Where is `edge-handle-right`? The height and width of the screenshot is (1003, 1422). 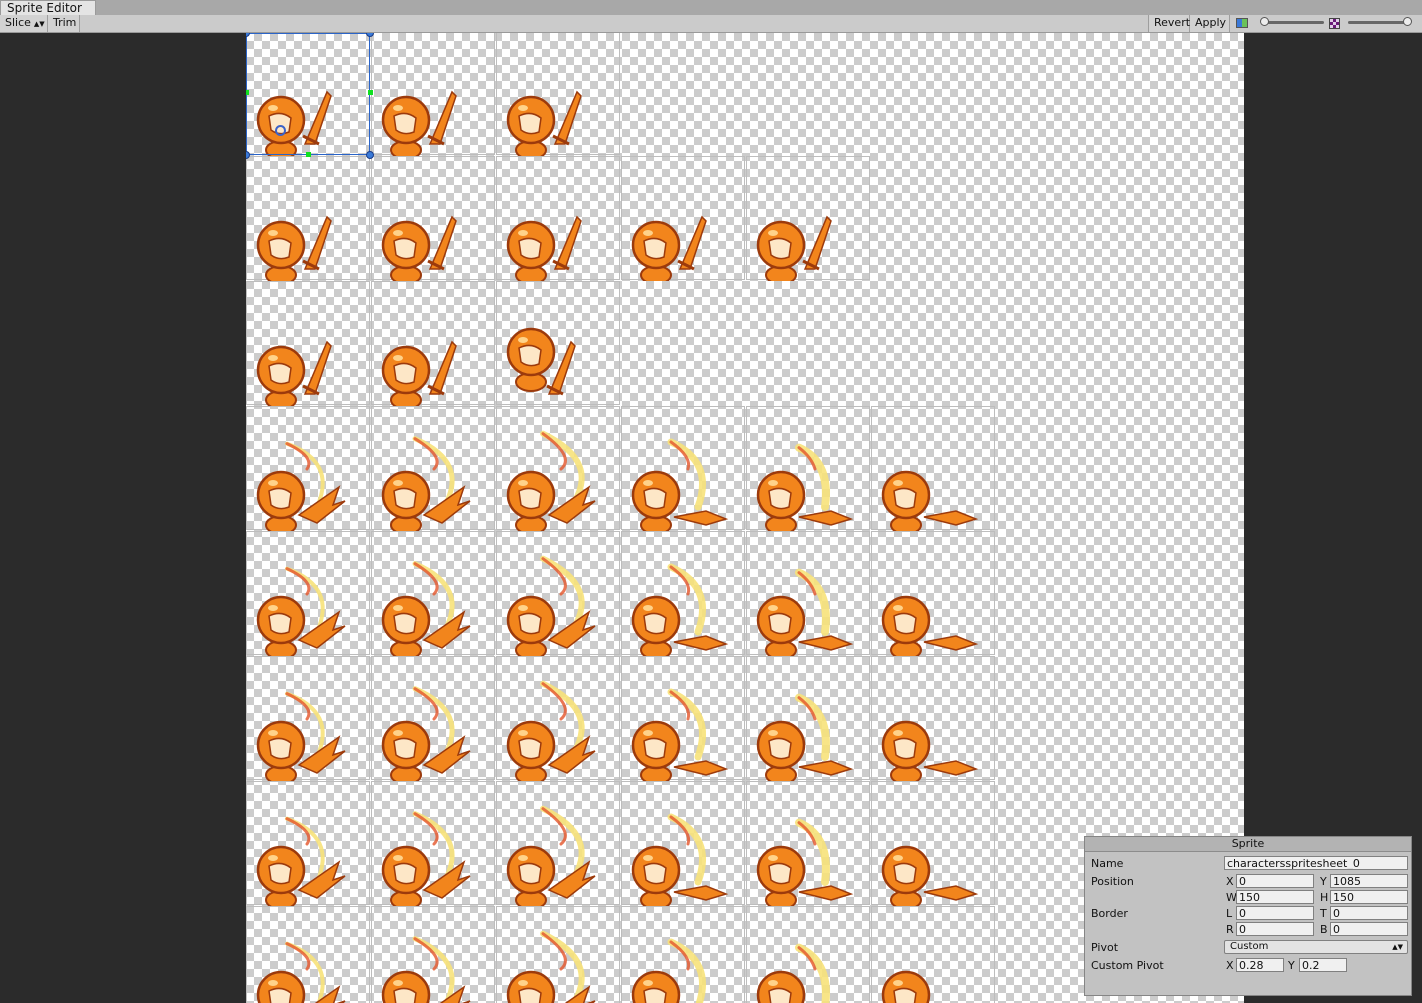
edge-handle-right is located at coordinates (370, 92).